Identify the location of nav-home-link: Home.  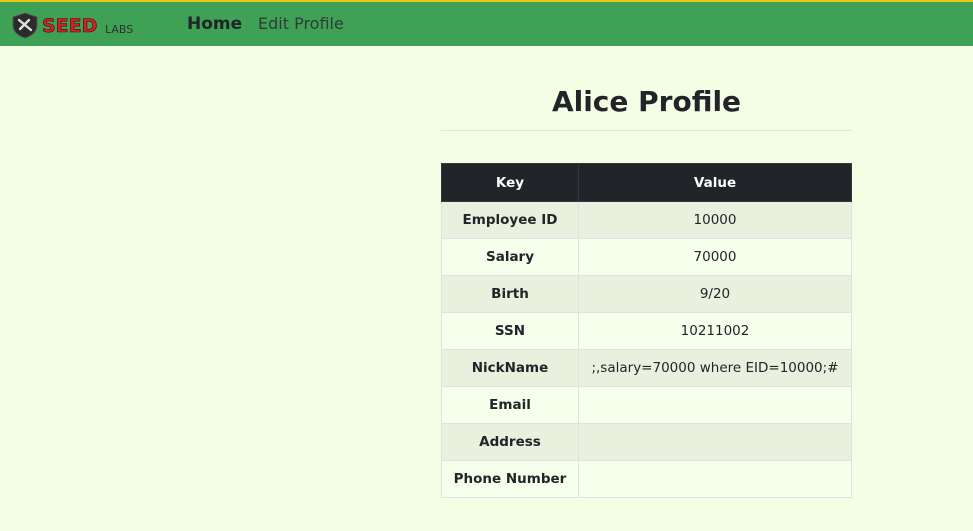
(214, 24).